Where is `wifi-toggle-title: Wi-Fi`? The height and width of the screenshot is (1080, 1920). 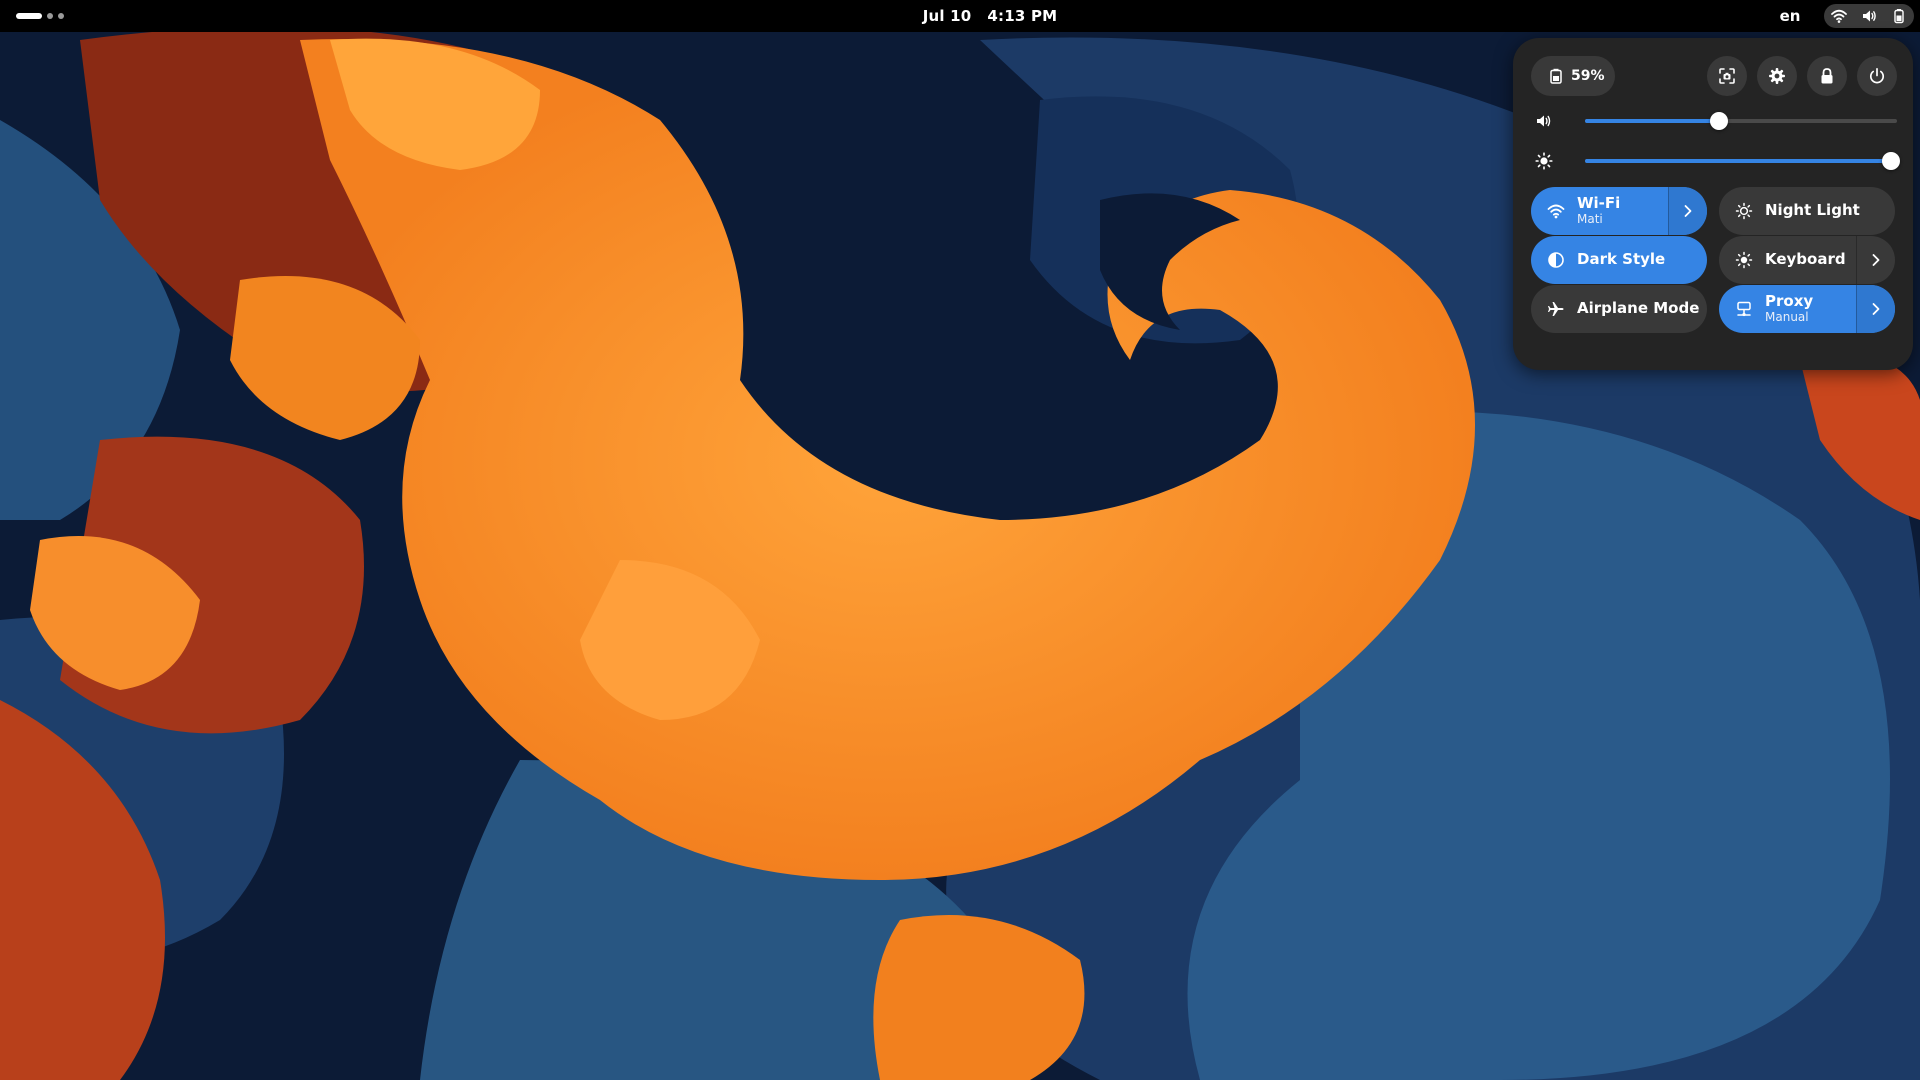
wifi-toggle-title: Wi-Fi is located at coordinates (1599, 203).